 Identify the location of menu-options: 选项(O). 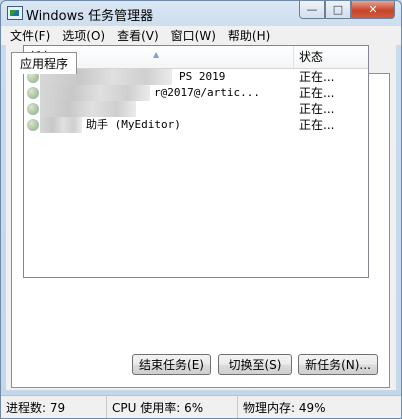
(83, 35).